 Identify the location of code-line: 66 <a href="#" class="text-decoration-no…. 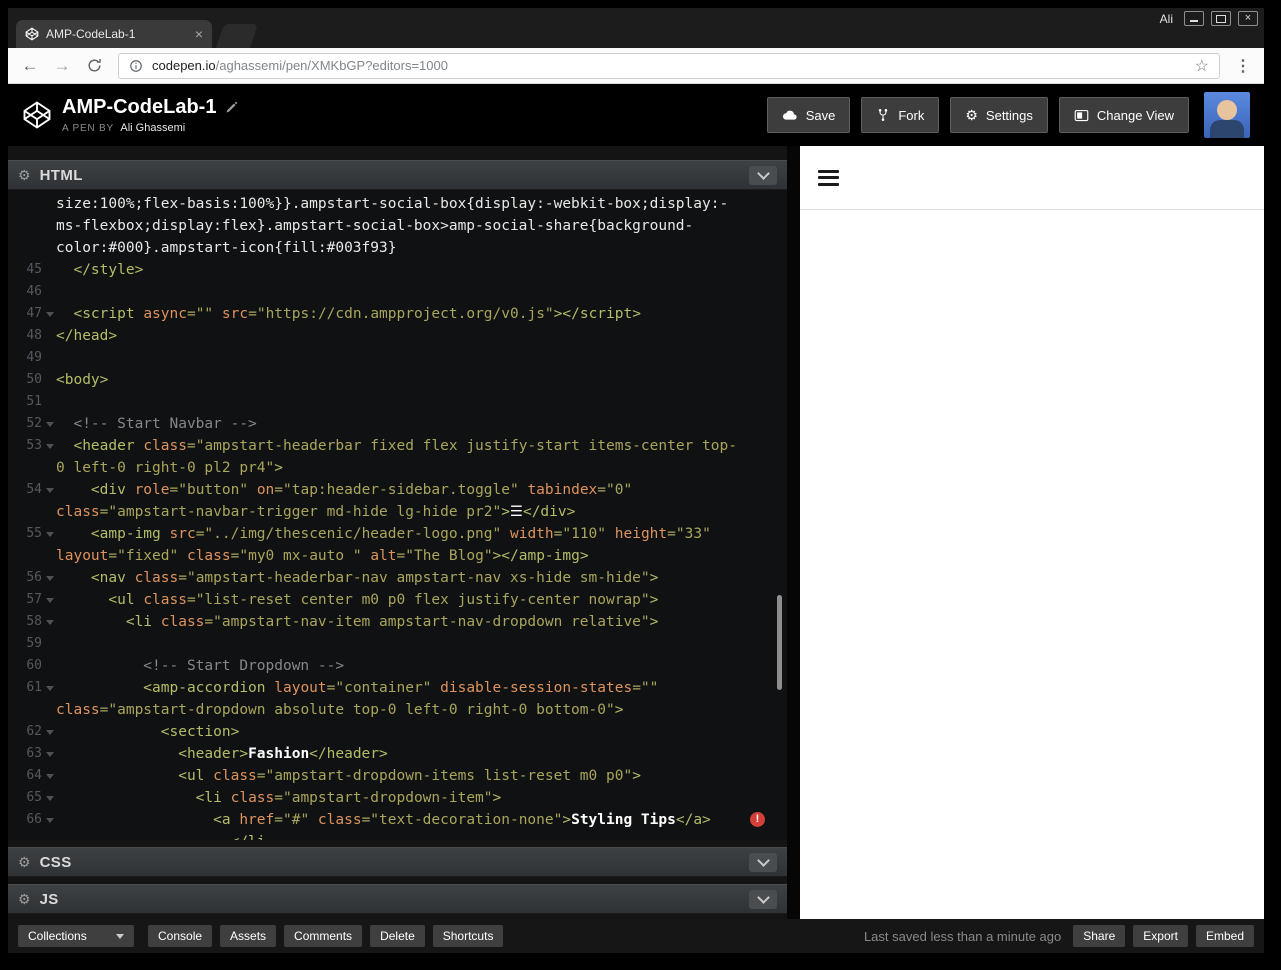
(397, 820).